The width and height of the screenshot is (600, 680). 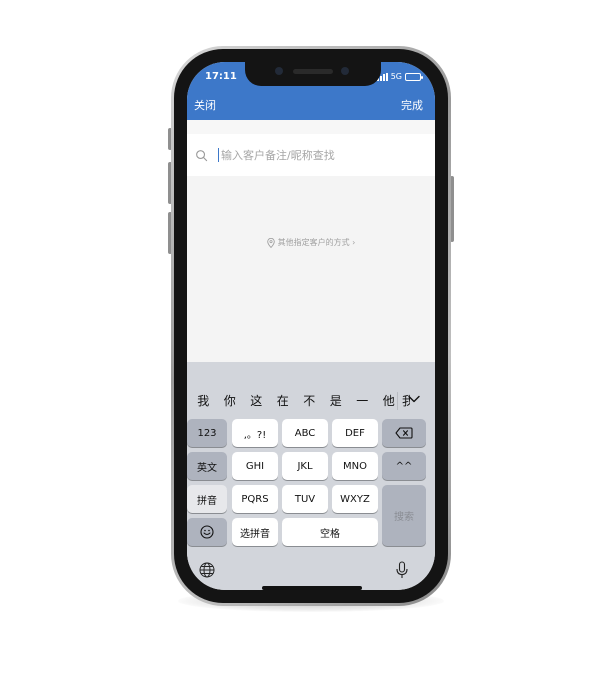 I want to click on location-pin-icon, so click(x=270, y=242).